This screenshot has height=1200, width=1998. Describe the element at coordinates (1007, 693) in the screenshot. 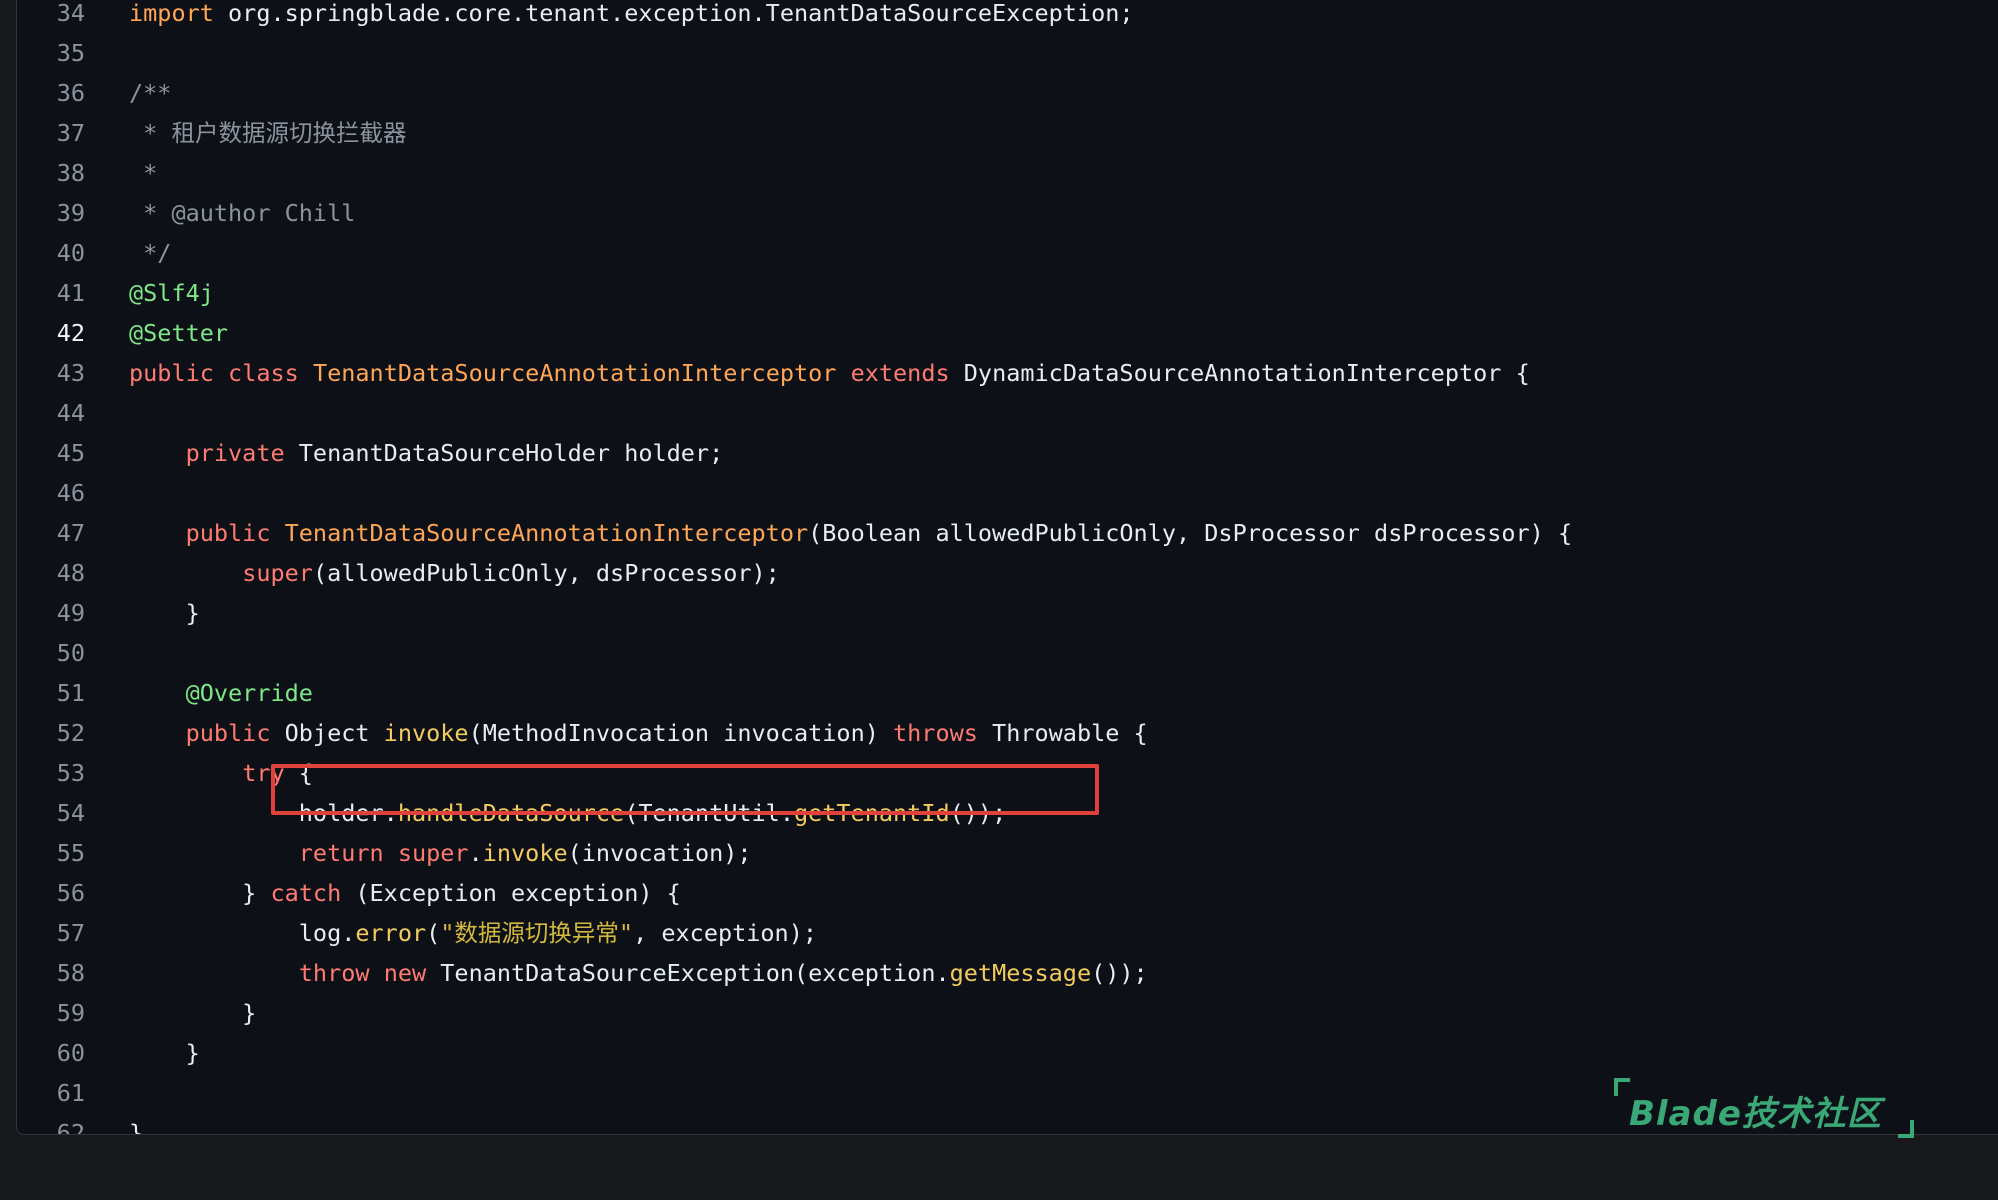

I see `code-line: 51 @Override` at that location.